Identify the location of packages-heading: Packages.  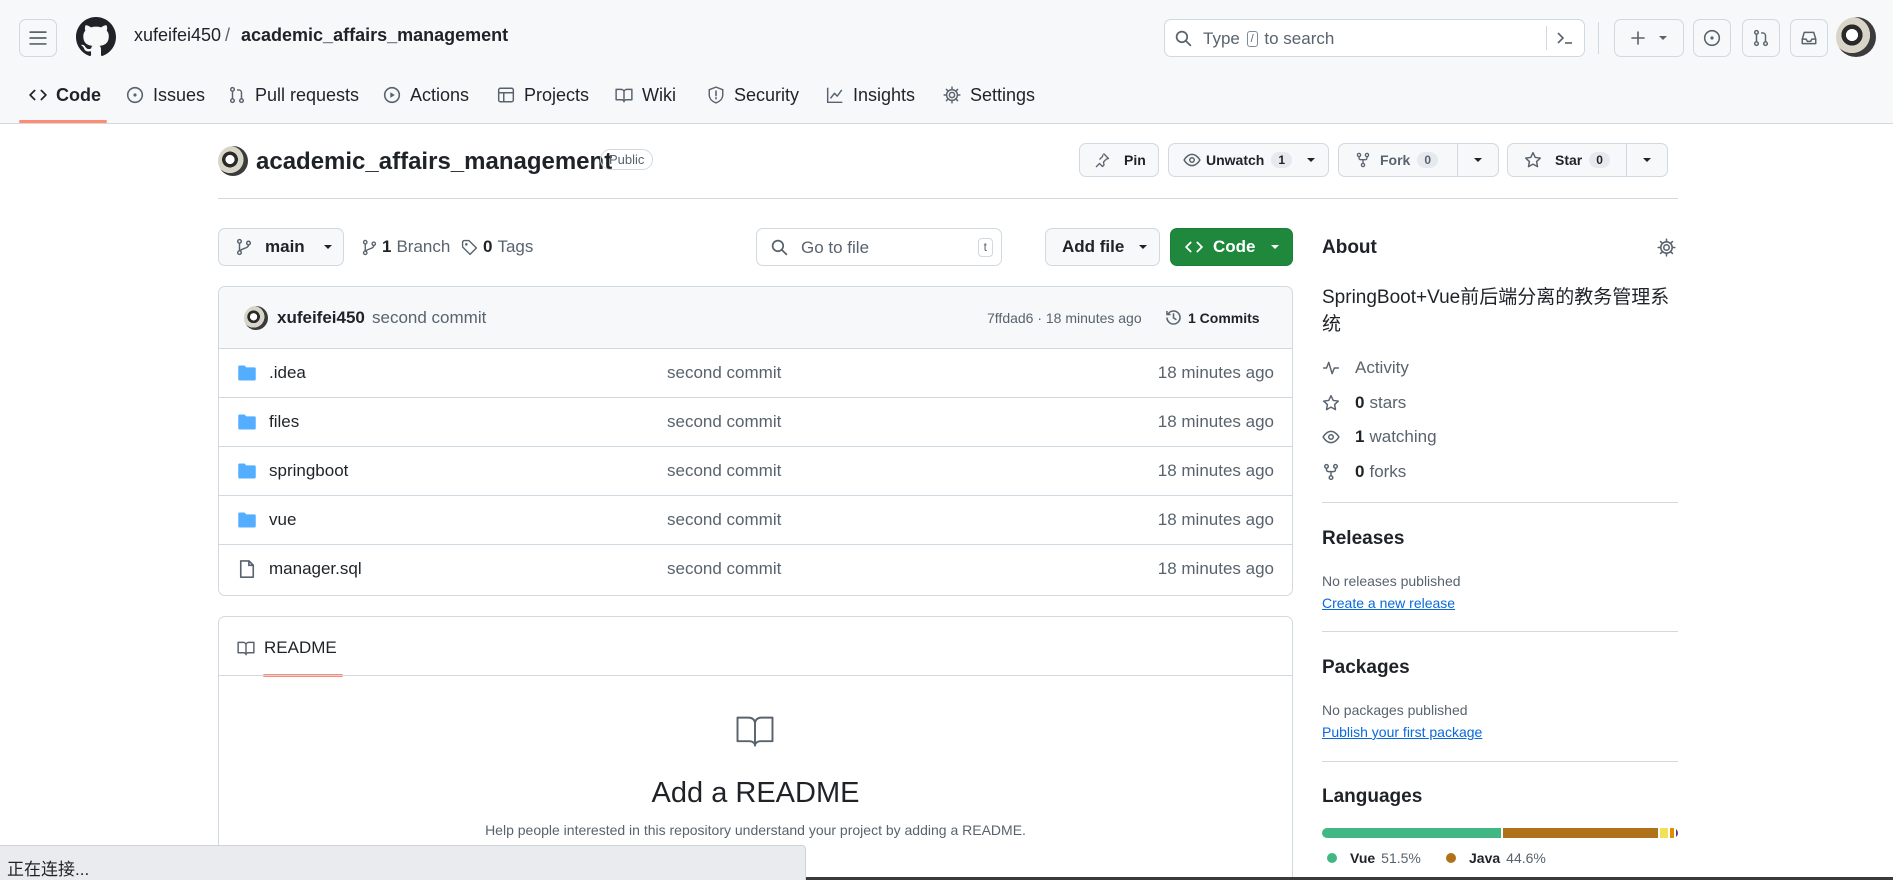
(1366, 668).